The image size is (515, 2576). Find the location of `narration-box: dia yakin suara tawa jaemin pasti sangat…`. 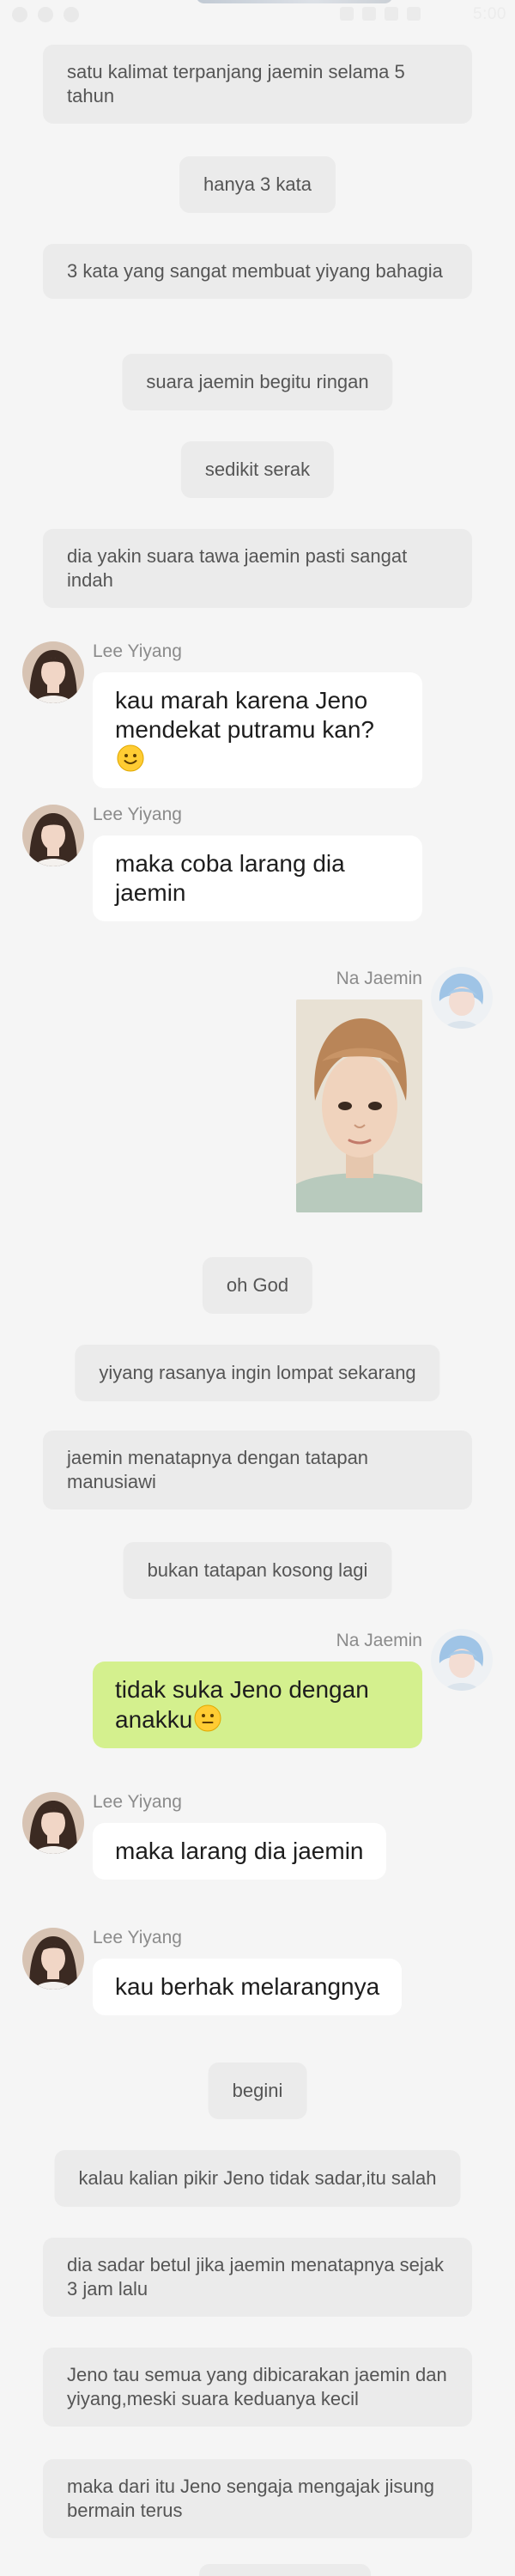

narration-box: dia yakin suara tawa jaemin pasti sangat… is located at coordinates (257, 568).